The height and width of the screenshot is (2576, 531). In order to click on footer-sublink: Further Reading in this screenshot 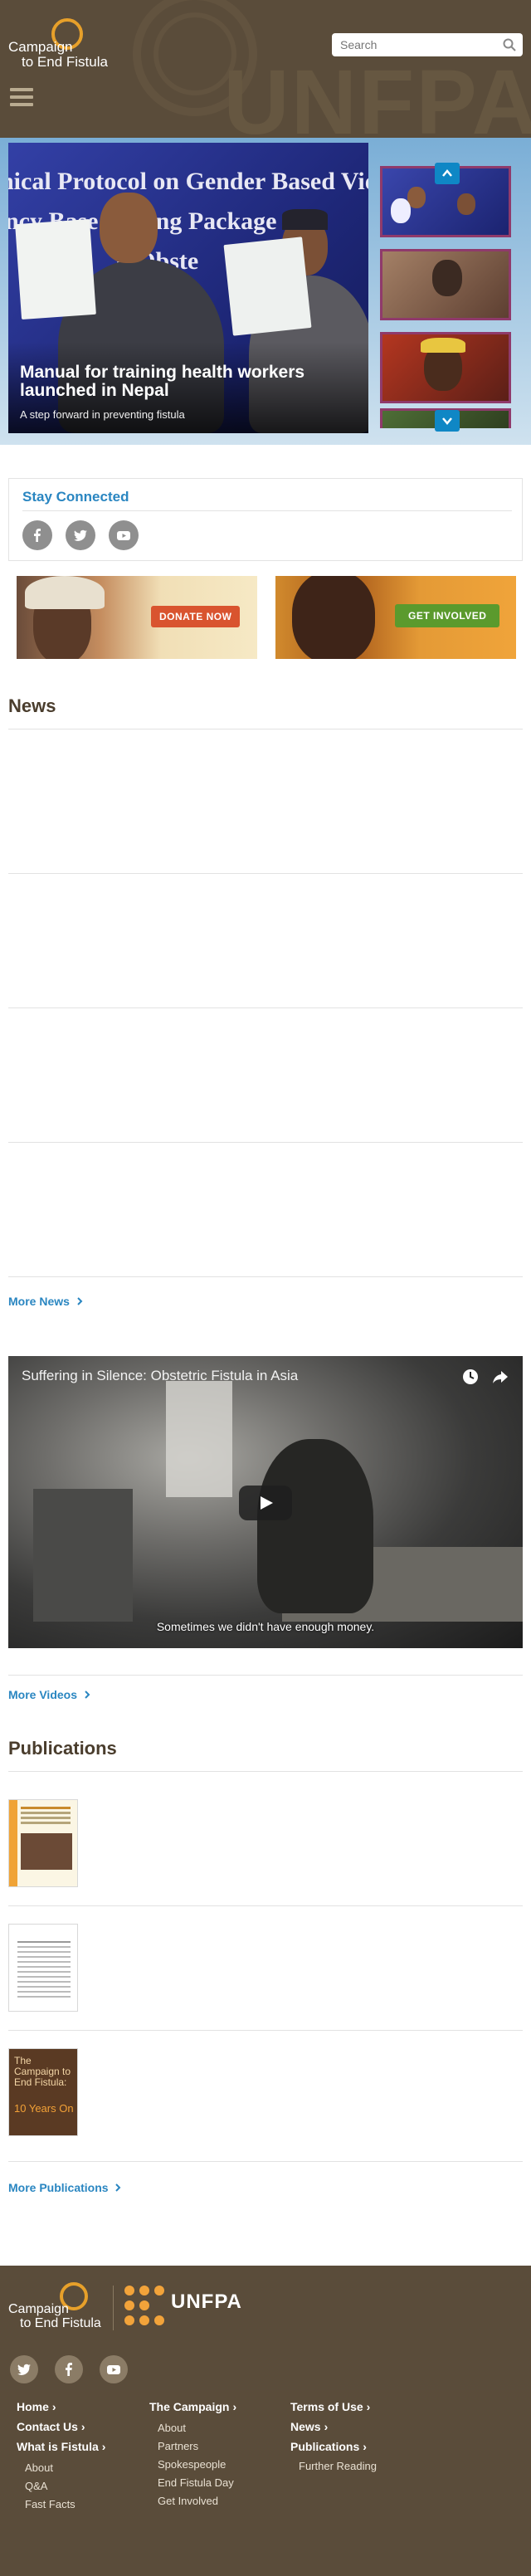, I will do `click(338, 2466)`.